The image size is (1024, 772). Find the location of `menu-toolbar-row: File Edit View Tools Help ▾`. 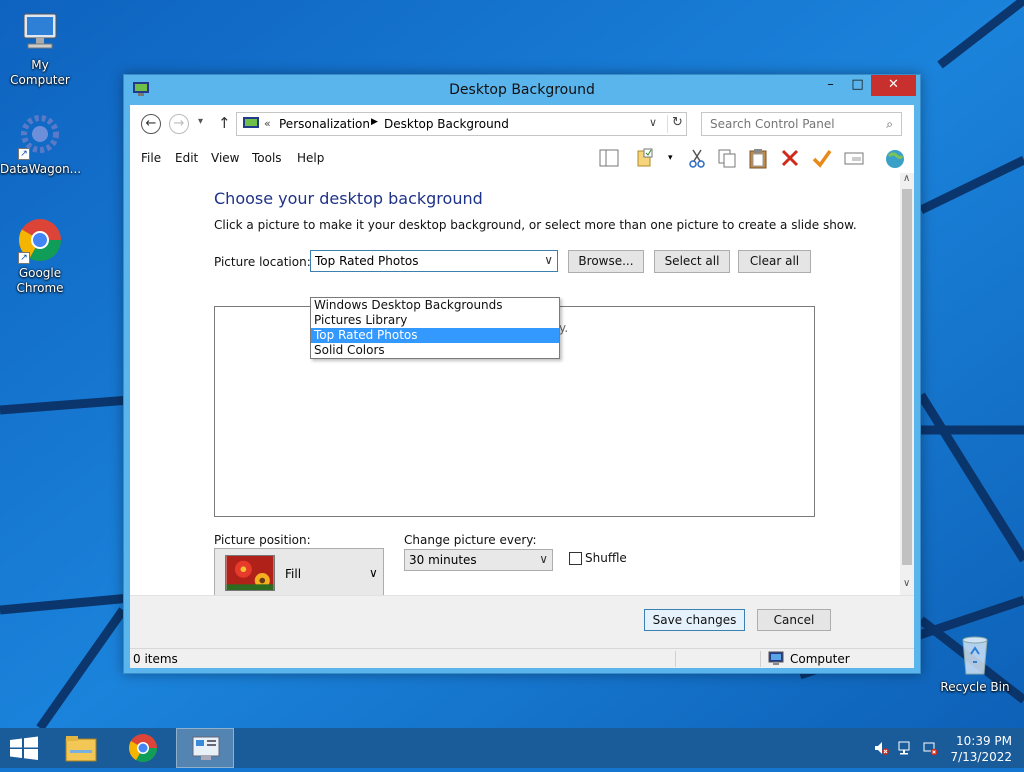

menu-toolbar-row: File Edit View Tools Help ▾ is located at coordinates (522, 158).